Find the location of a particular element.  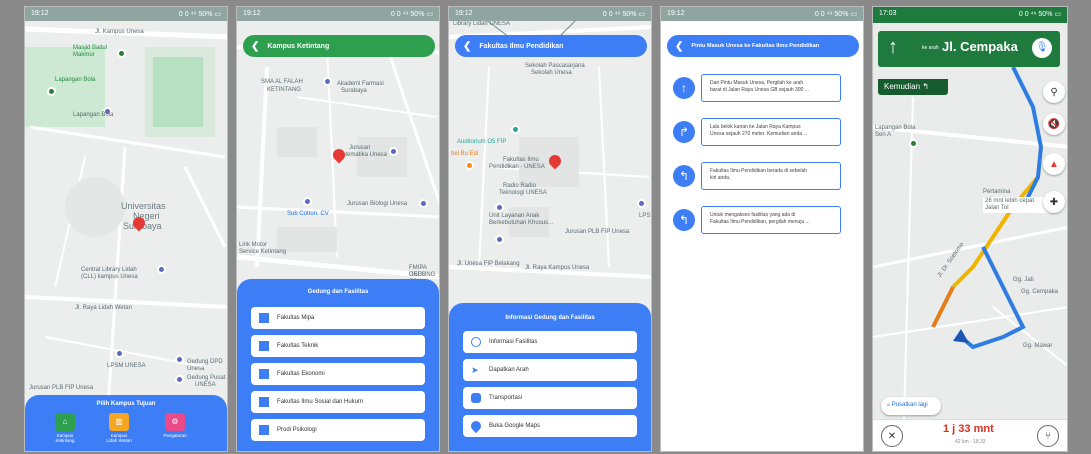

eta-minutes: 33 is located at coordinates (964, 429).